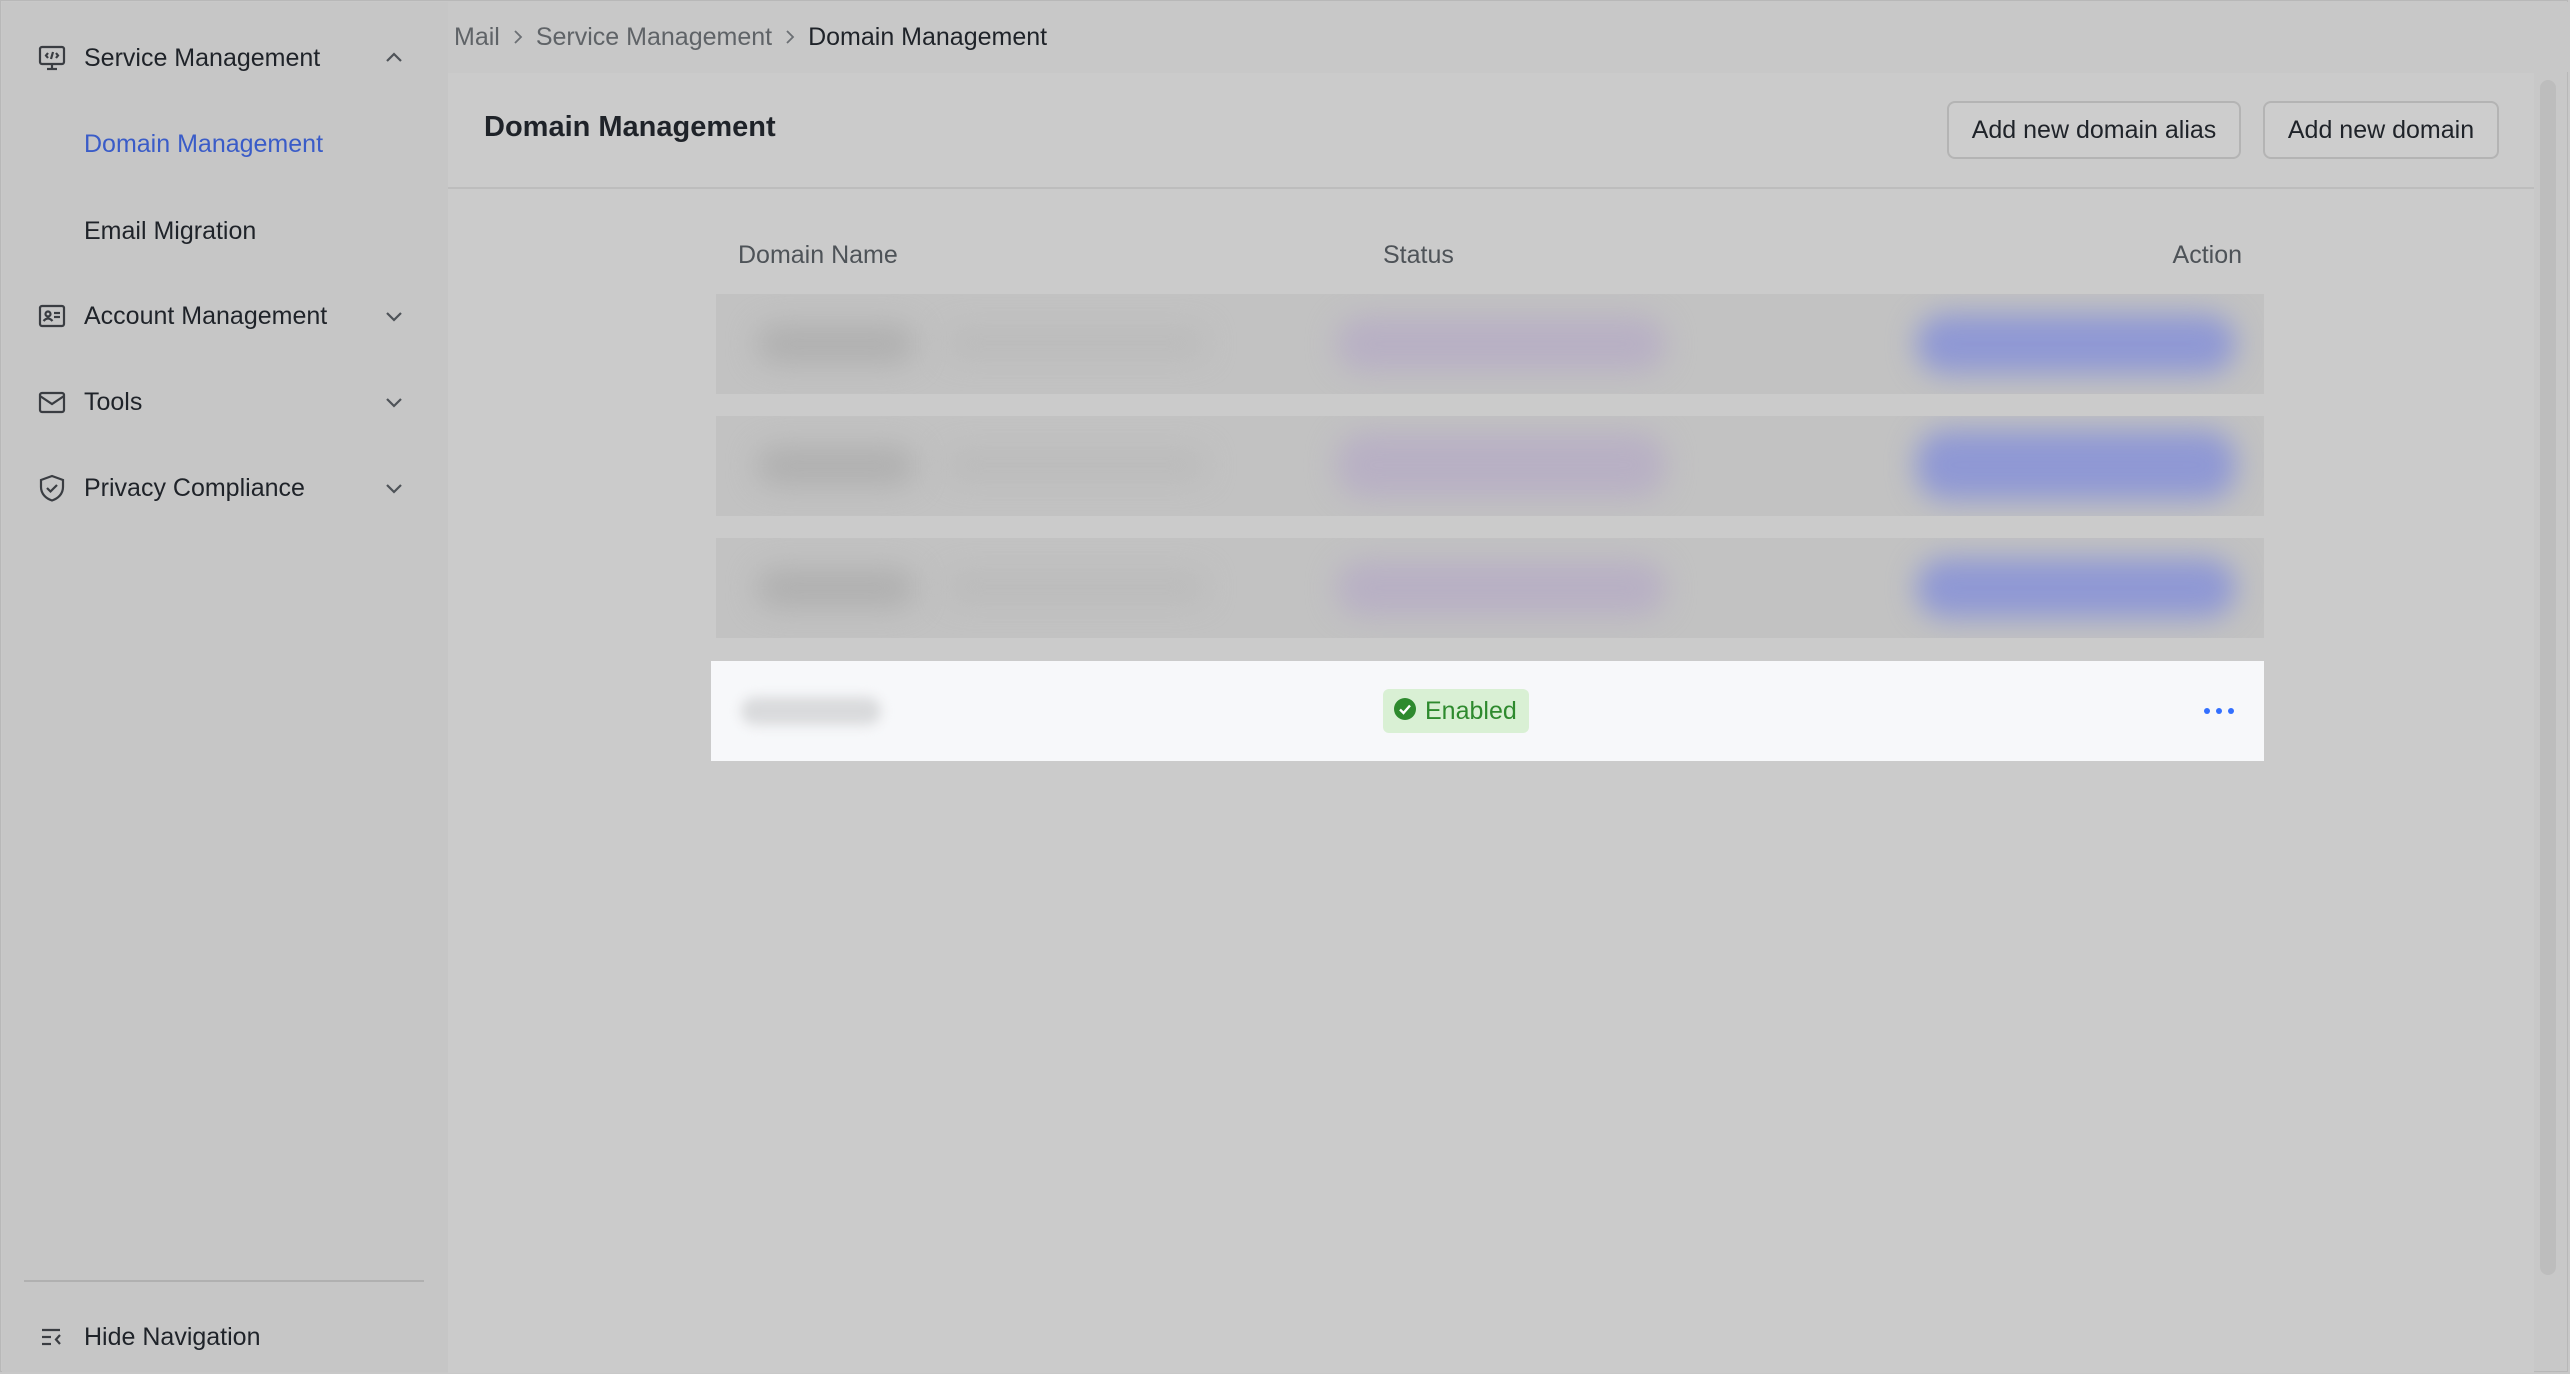  I want to click on column-header-domain-name: Domain Name, so click(818, 255).